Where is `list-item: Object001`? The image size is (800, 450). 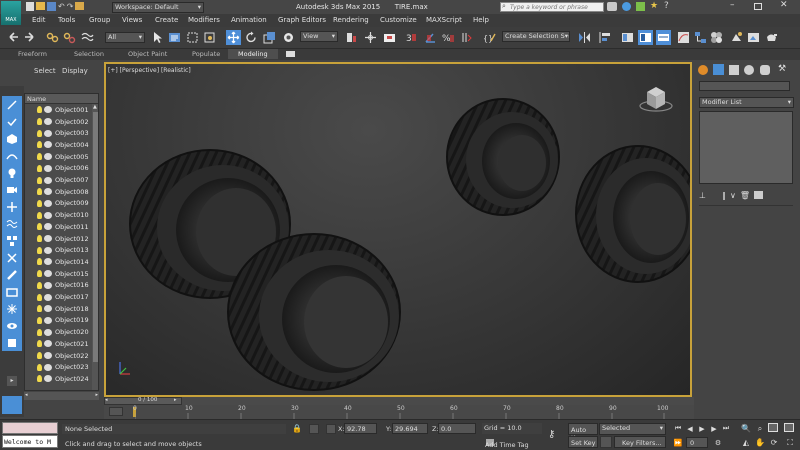 list-item: Object001 is located at coordinates (59, 110).